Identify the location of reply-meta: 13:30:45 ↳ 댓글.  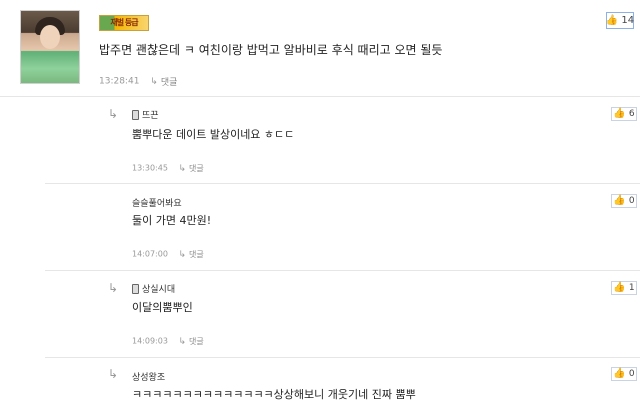
(168, 168).